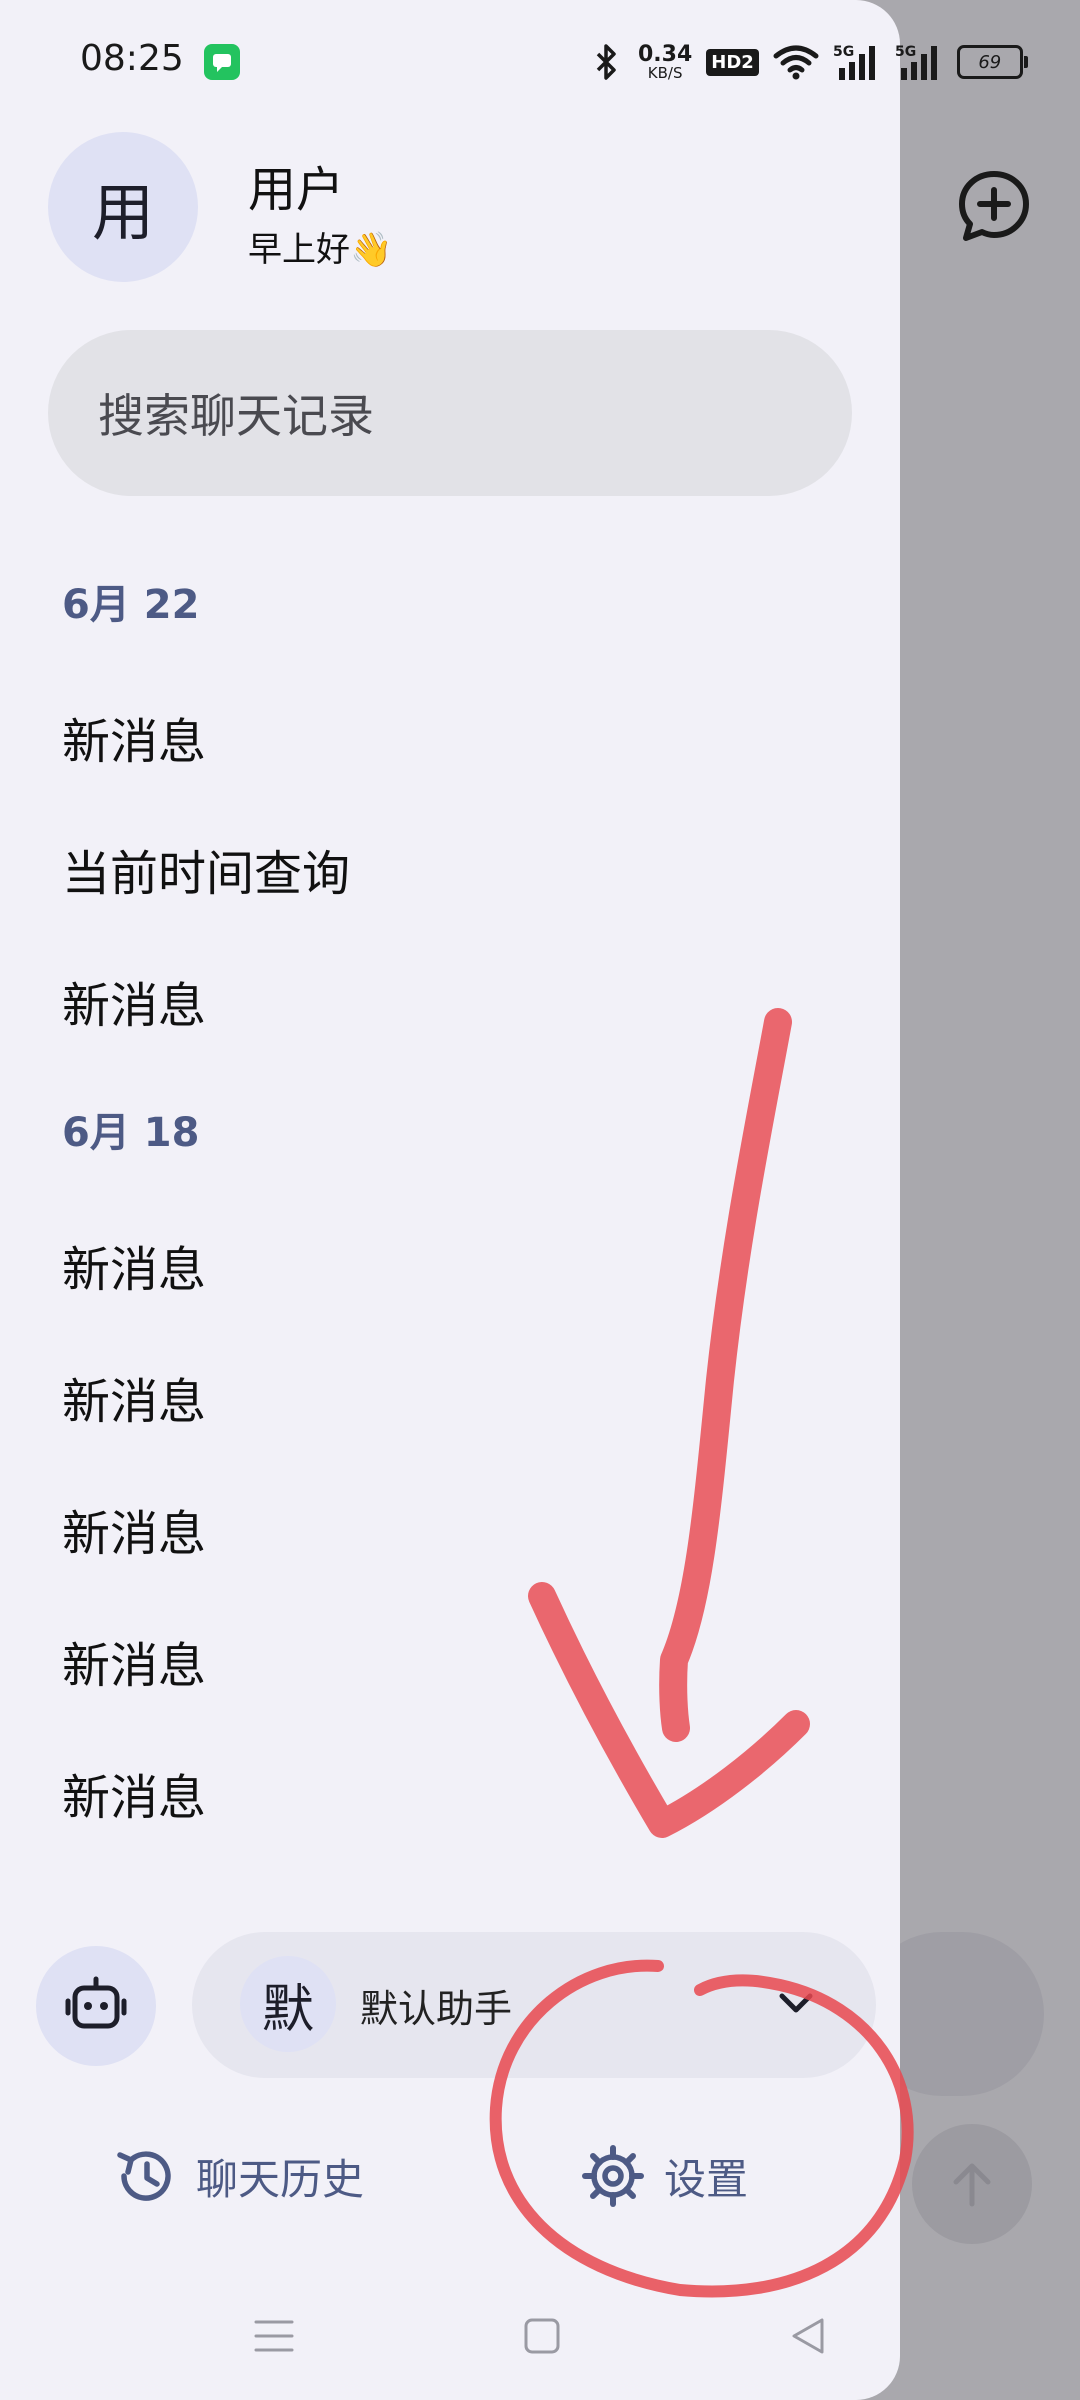 The height and width of the screenshot is (2400, 1080). Describe the element at coordinates (706, 2179) in the screenshot. I see `settings-label: 设置` at that location.